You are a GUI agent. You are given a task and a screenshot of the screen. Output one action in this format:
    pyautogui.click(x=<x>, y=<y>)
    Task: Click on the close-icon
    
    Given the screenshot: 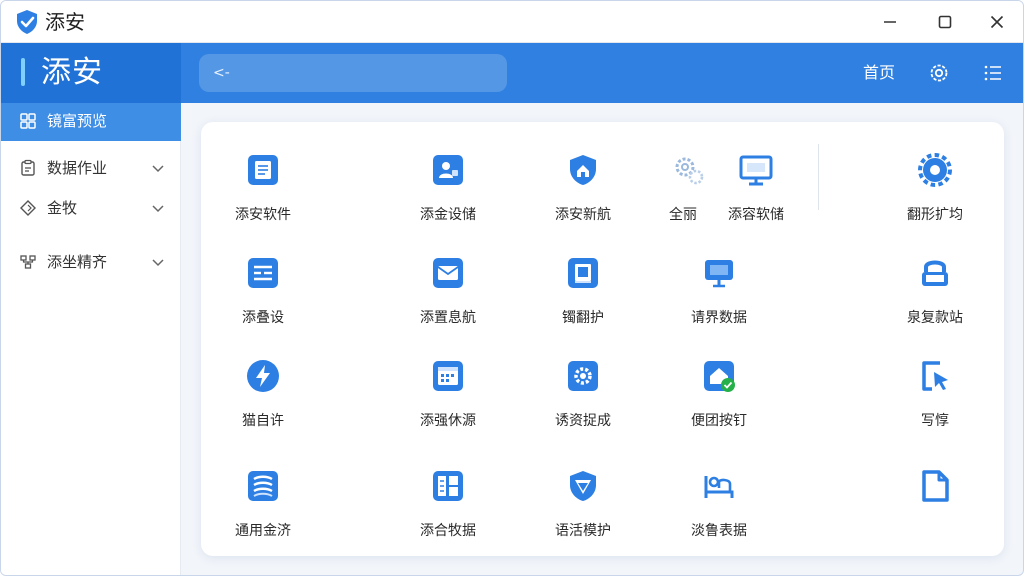 What is the action you would take?
    pyautogui.click(x=997, y=22)
    